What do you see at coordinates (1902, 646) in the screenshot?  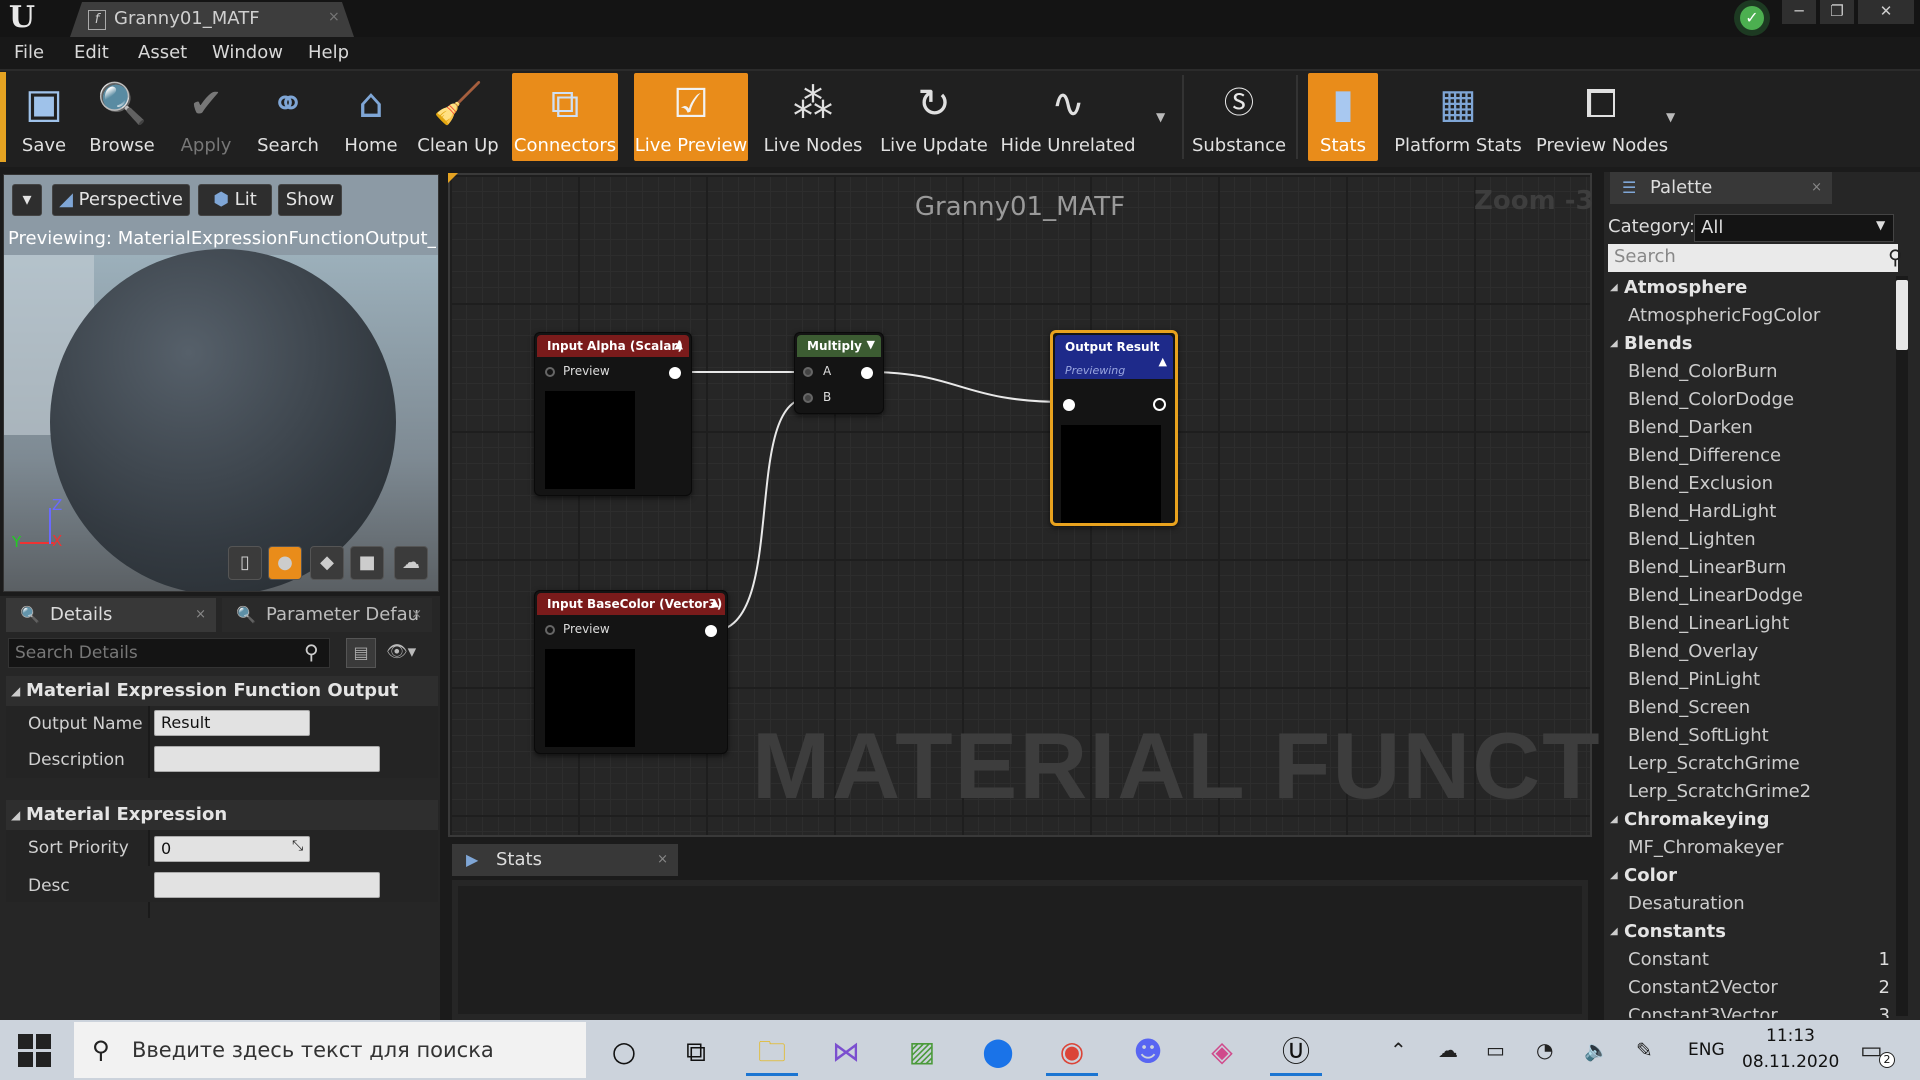 I see `palette-scrollbar` at bounding box center [1902, 646].